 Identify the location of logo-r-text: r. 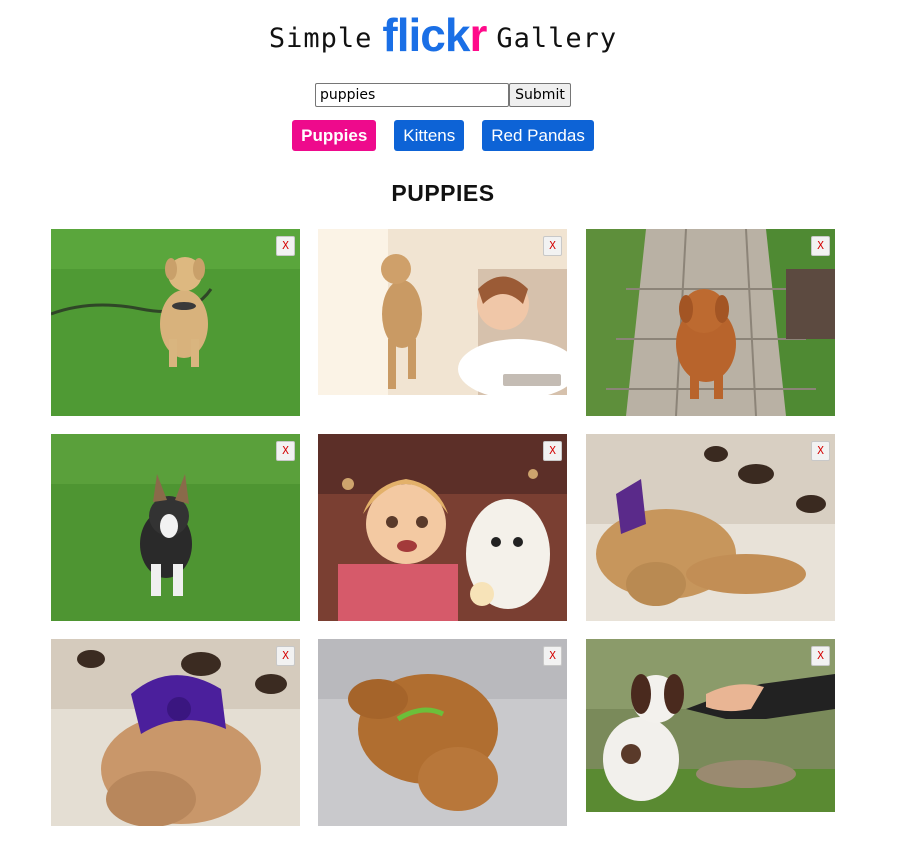
(478, 35).